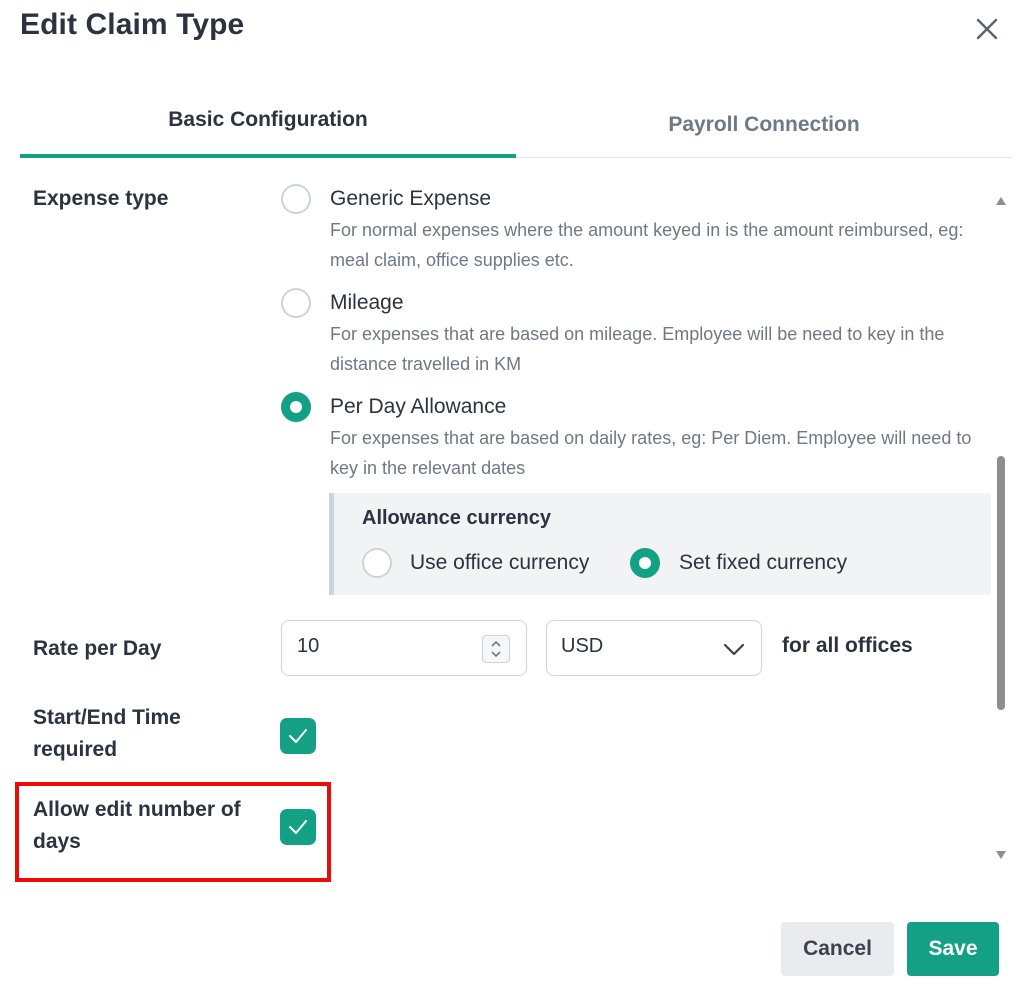 This screenshot has height=988, width=1026. What do you see at coordinates (107, 733) in the screenshot?
I see `start-end-time-label: Start/End Time required` at bounding box center [107, 733].